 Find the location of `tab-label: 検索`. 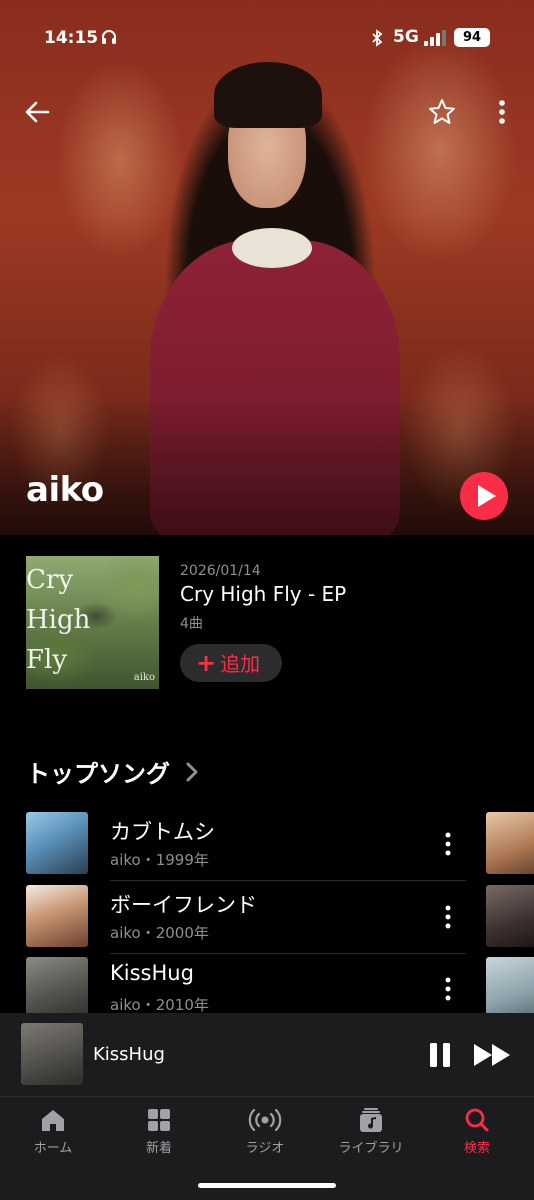

tab-label: 検索 is located at coordinates (476, 1148).